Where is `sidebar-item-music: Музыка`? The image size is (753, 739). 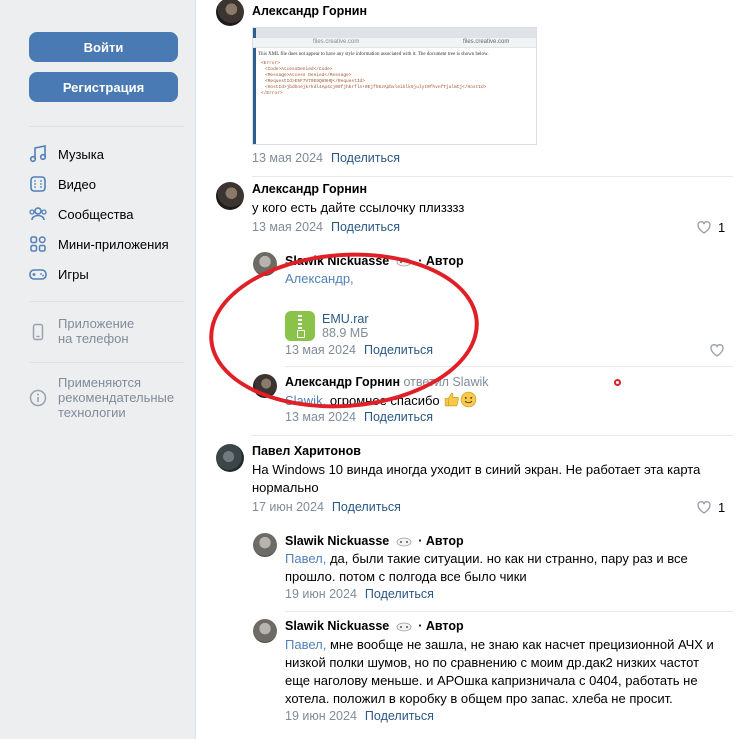 sidebar-item-music: Музыка is located at coordinates (66, 154).